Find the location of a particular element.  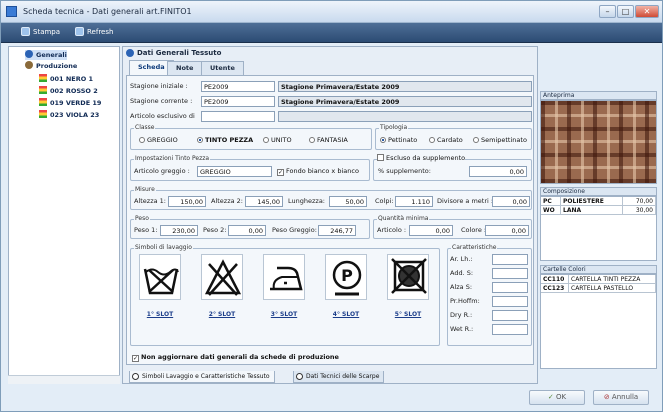

colpi-input: 1.110 is located at coordinates (414, 201).